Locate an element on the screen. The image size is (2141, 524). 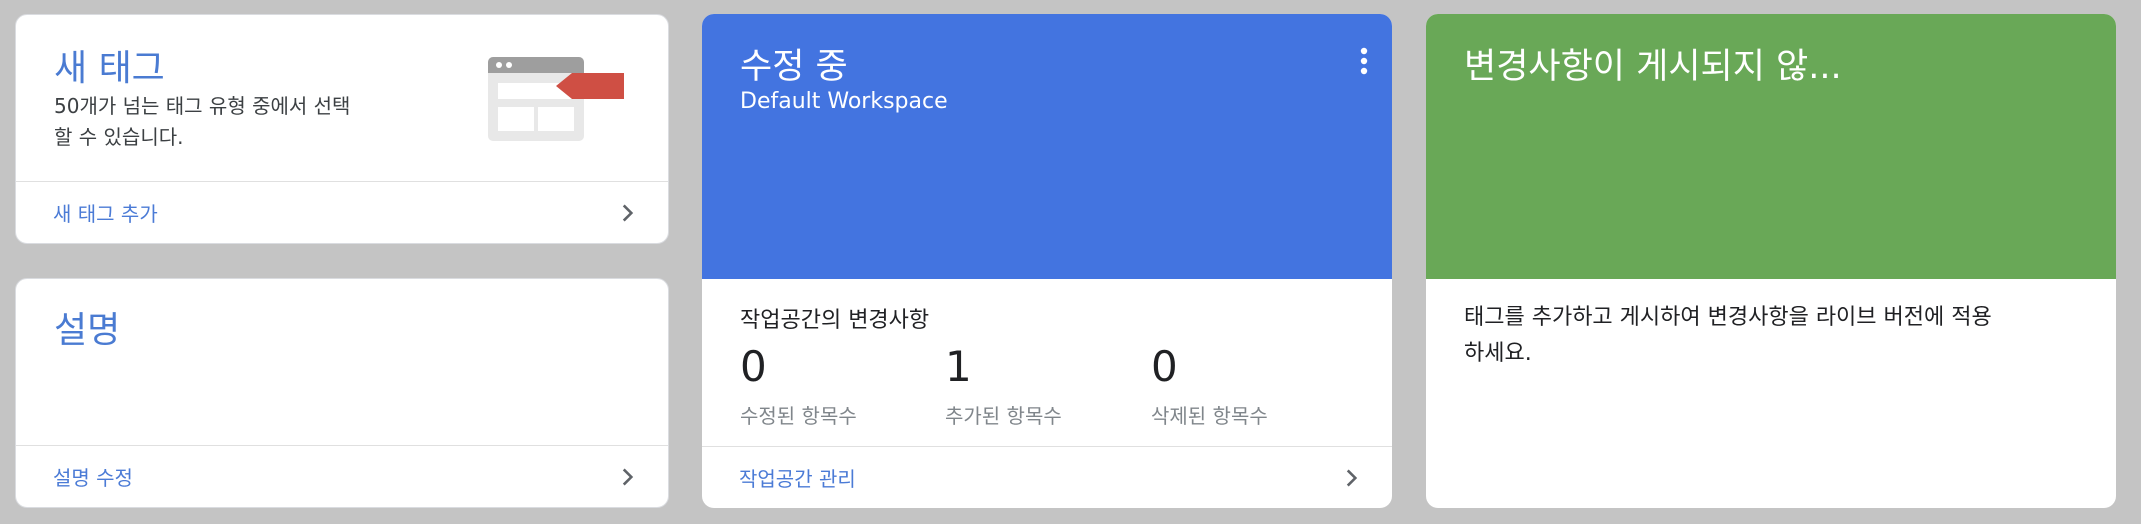
edit-description-link: 설명 수정 is located at coordinates (342, 476).